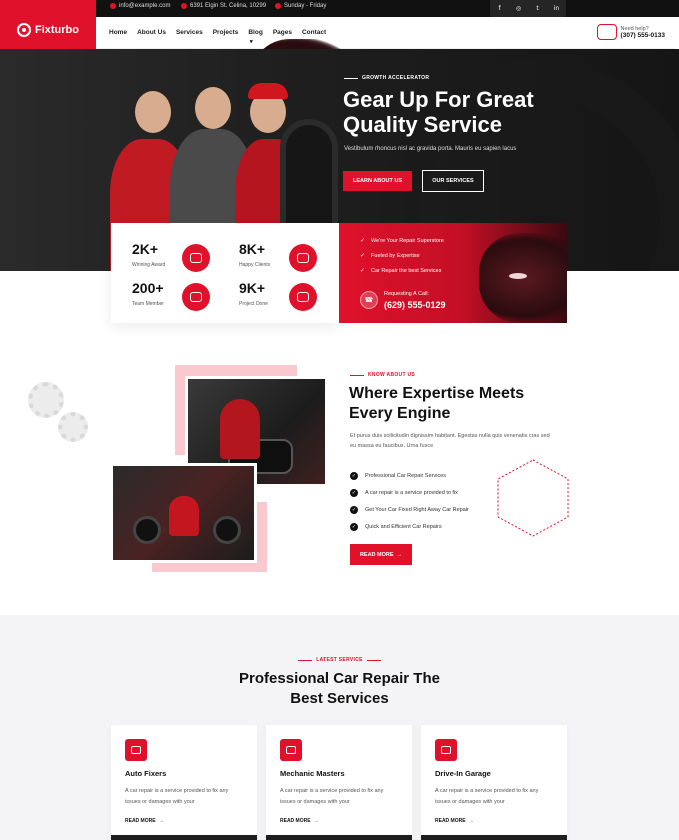  What do you see at coordinates (268, 91) in the screenshot?
I see `cap` at bounding box center [268, 91].